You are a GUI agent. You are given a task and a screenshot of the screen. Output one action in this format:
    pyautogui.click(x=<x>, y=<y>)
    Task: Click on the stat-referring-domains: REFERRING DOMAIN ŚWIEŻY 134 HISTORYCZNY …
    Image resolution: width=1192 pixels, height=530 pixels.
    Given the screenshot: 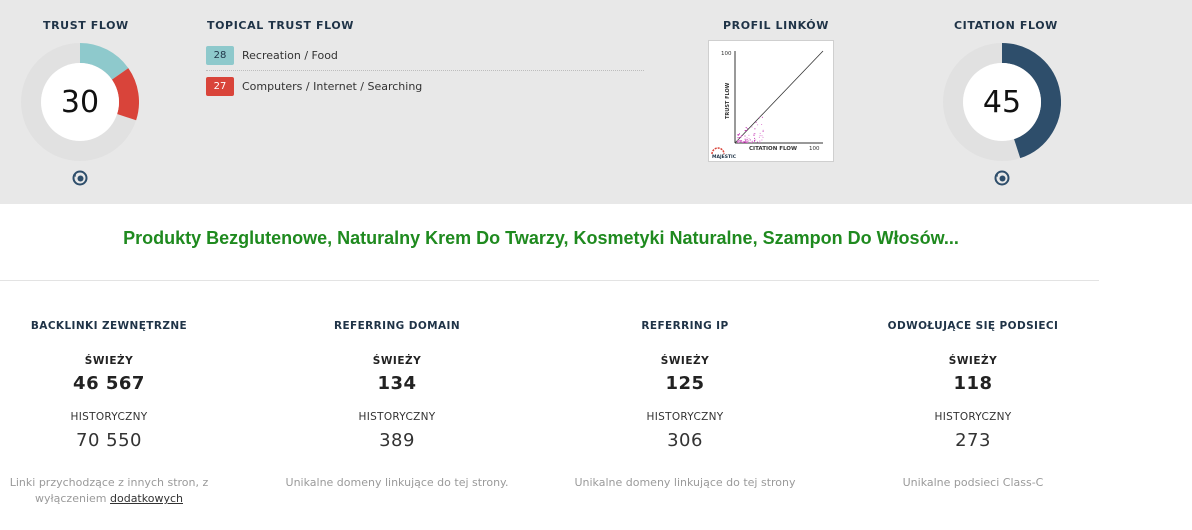 What is the action you would take?
    pyautogui.click(x=397, y=405)
    